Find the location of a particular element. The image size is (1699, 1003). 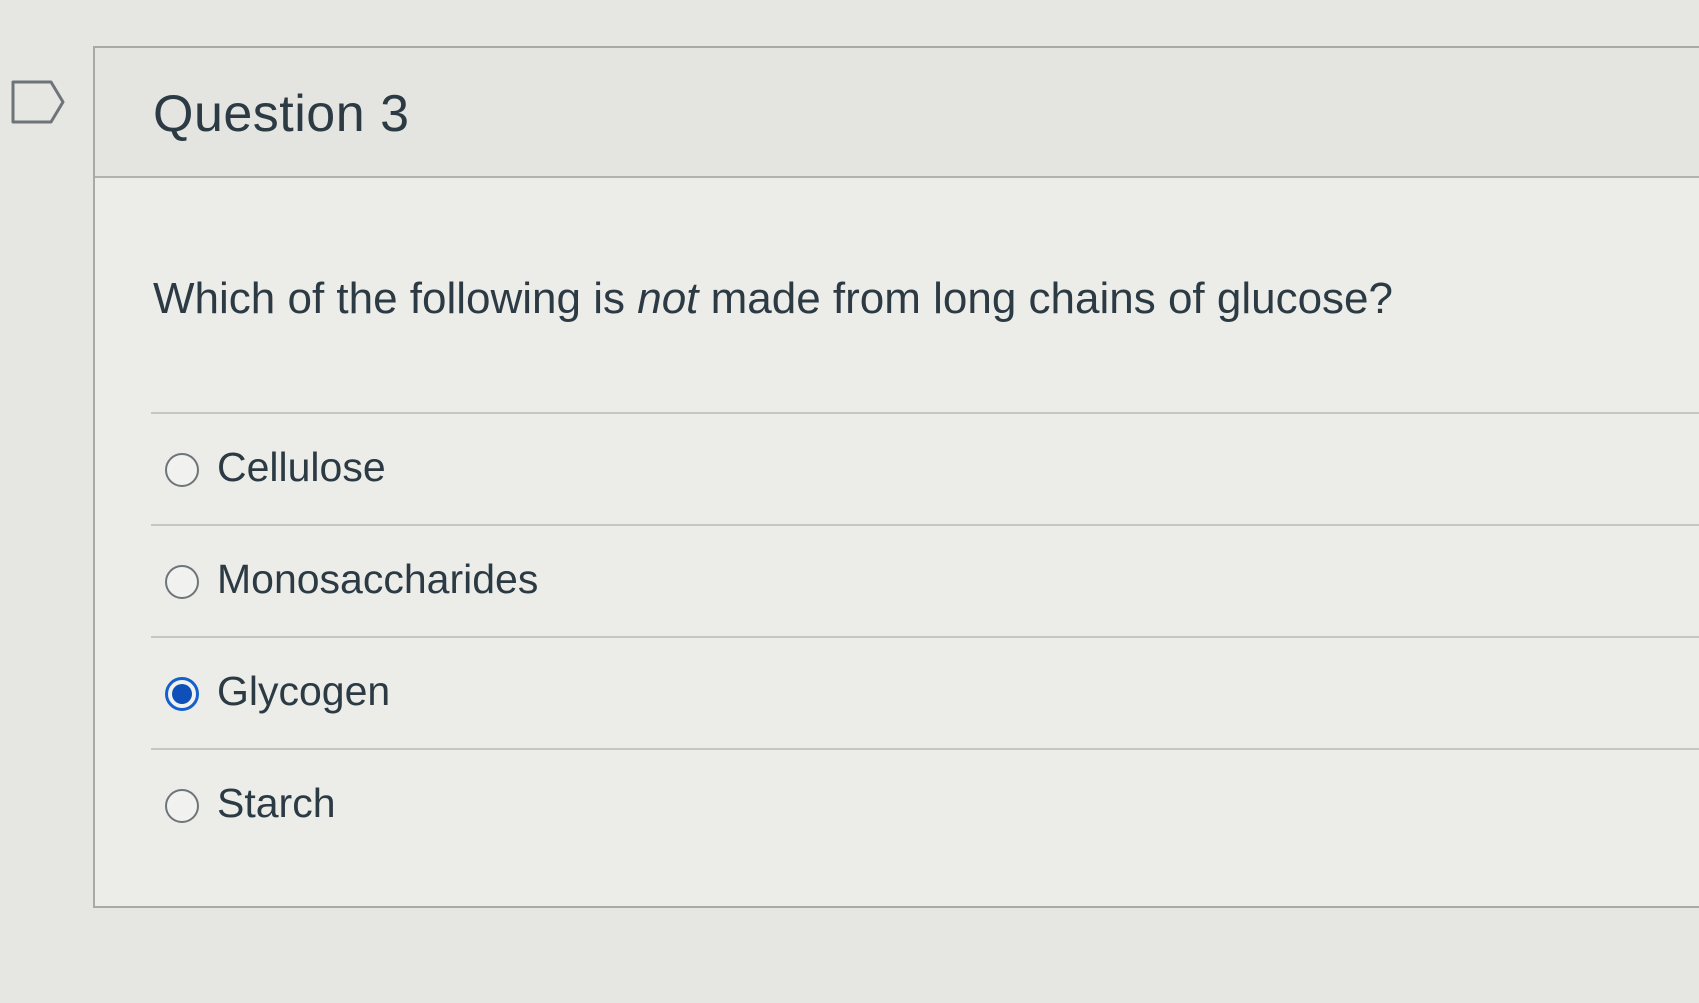

answer-option-glycogen: Glycogen is located at coordinates (925, 692).